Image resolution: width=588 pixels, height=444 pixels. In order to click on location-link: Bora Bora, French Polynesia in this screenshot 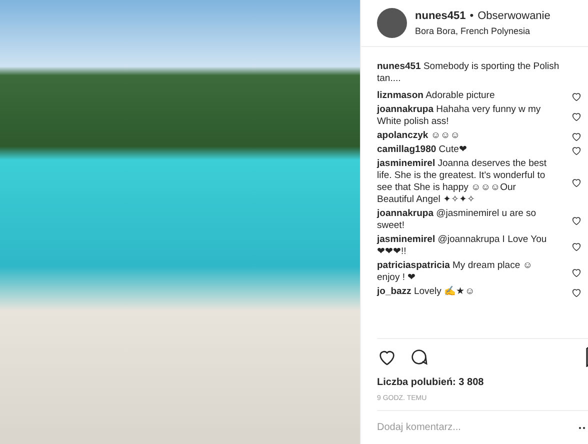, I will do `click(482, 31)`.